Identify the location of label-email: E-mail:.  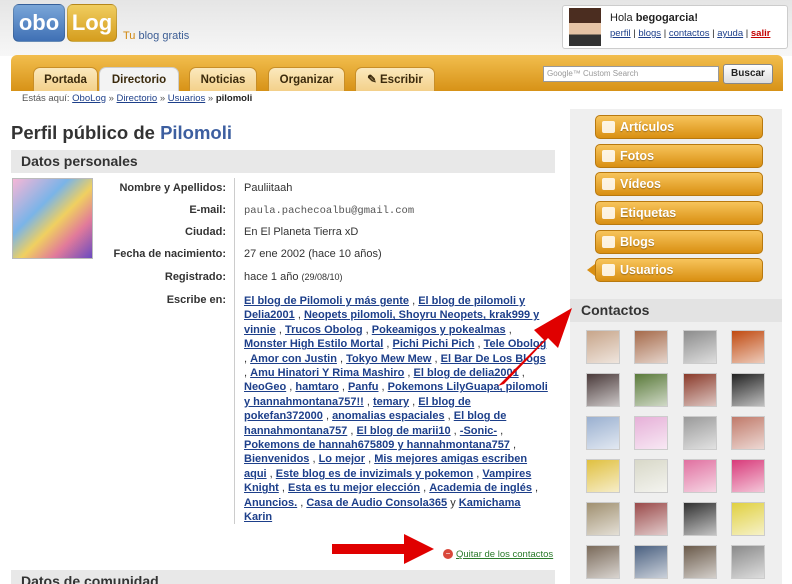
(207, 210).